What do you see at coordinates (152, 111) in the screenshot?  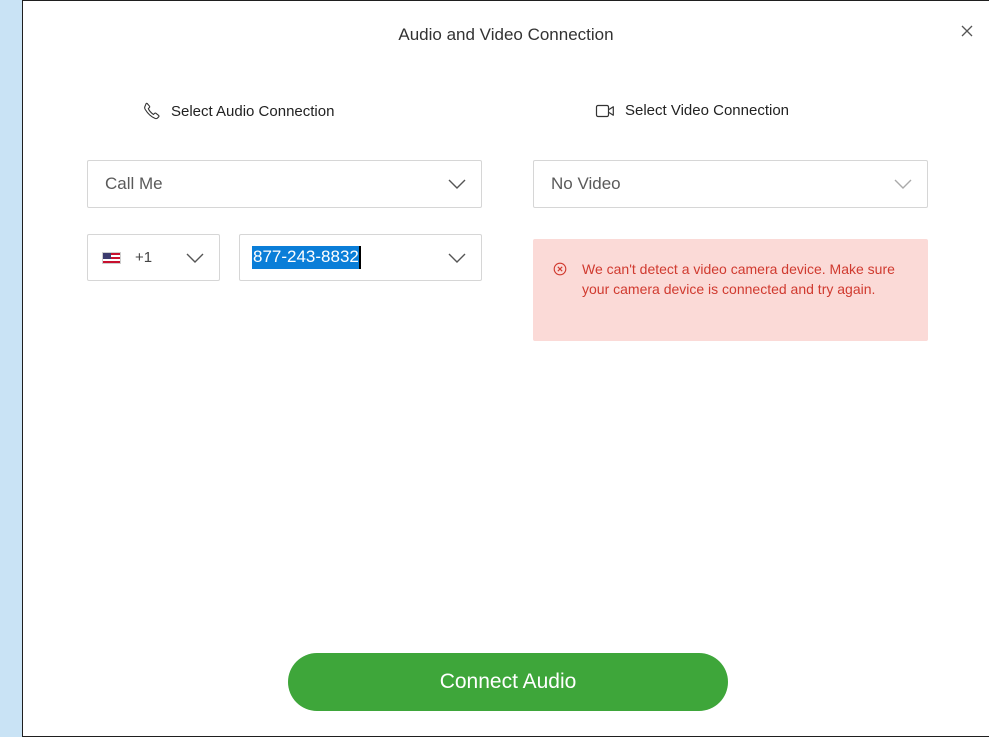 I see `phone-icon` at bounding box center [152, 111].